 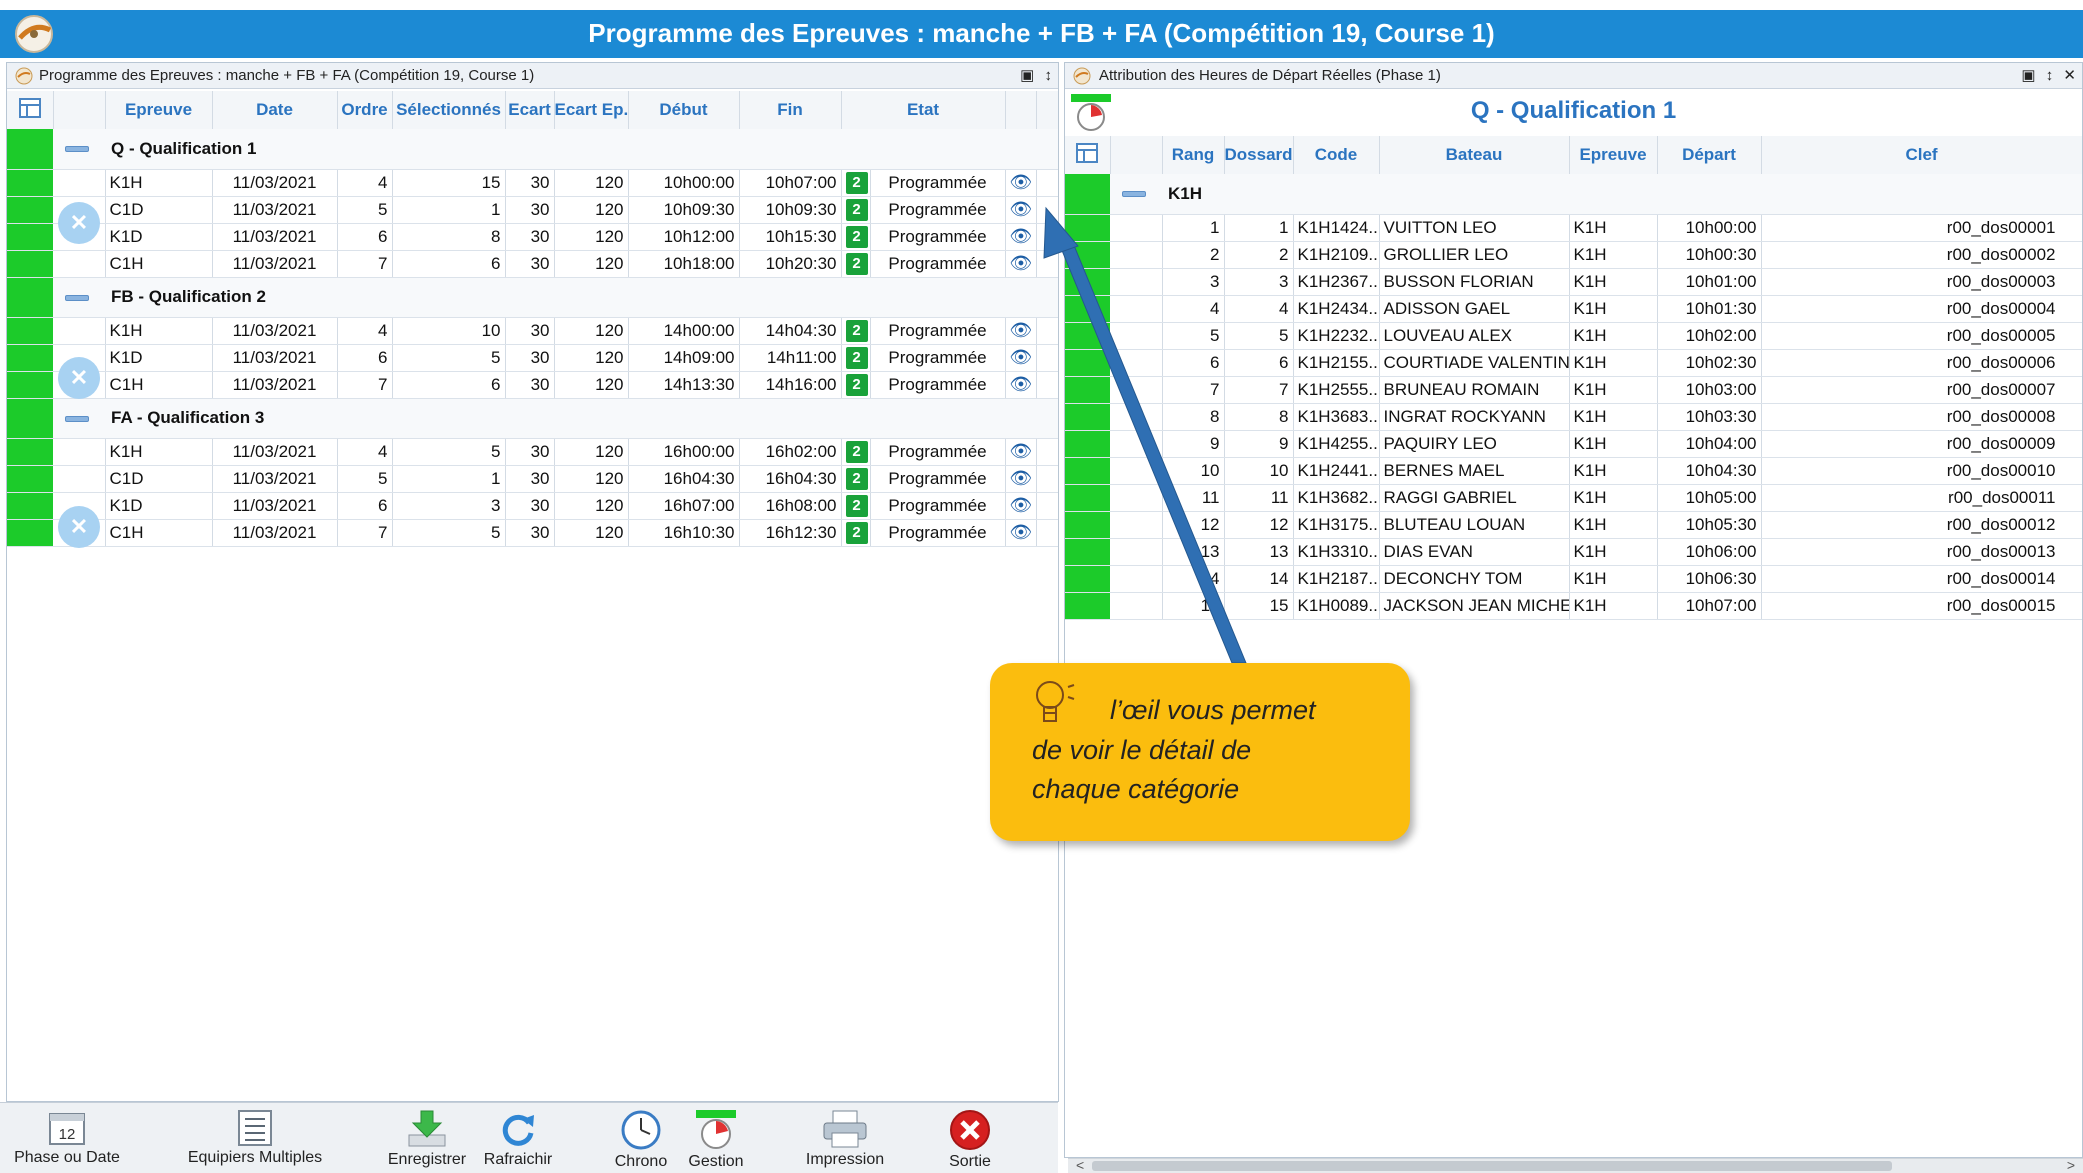 What do you see at coordinates (449, 110) in the screenshot?
I see `col-selectionnes: Sélectionnés` at bounding box center [449, 110].